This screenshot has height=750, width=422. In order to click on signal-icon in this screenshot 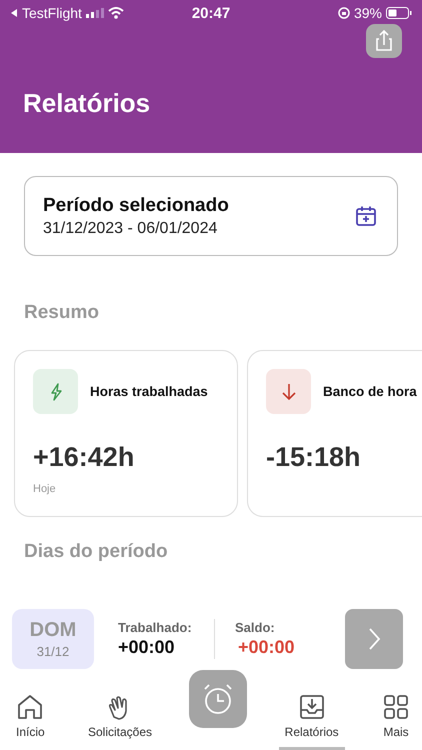, I will do `click(95, 13)`.